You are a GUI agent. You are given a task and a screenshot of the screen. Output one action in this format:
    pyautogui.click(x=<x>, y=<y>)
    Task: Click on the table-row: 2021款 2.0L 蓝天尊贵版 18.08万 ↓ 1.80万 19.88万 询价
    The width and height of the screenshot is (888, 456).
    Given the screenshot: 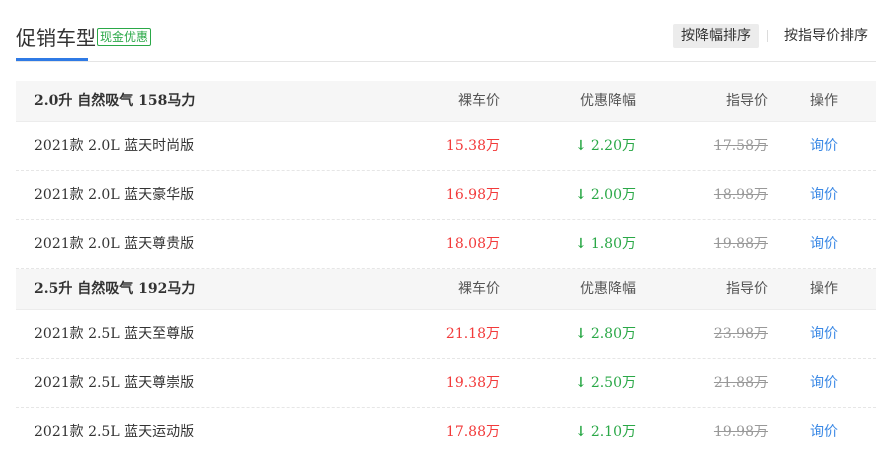 What is the action you would take?
    pyautogui.click(x=446, y=244)
    